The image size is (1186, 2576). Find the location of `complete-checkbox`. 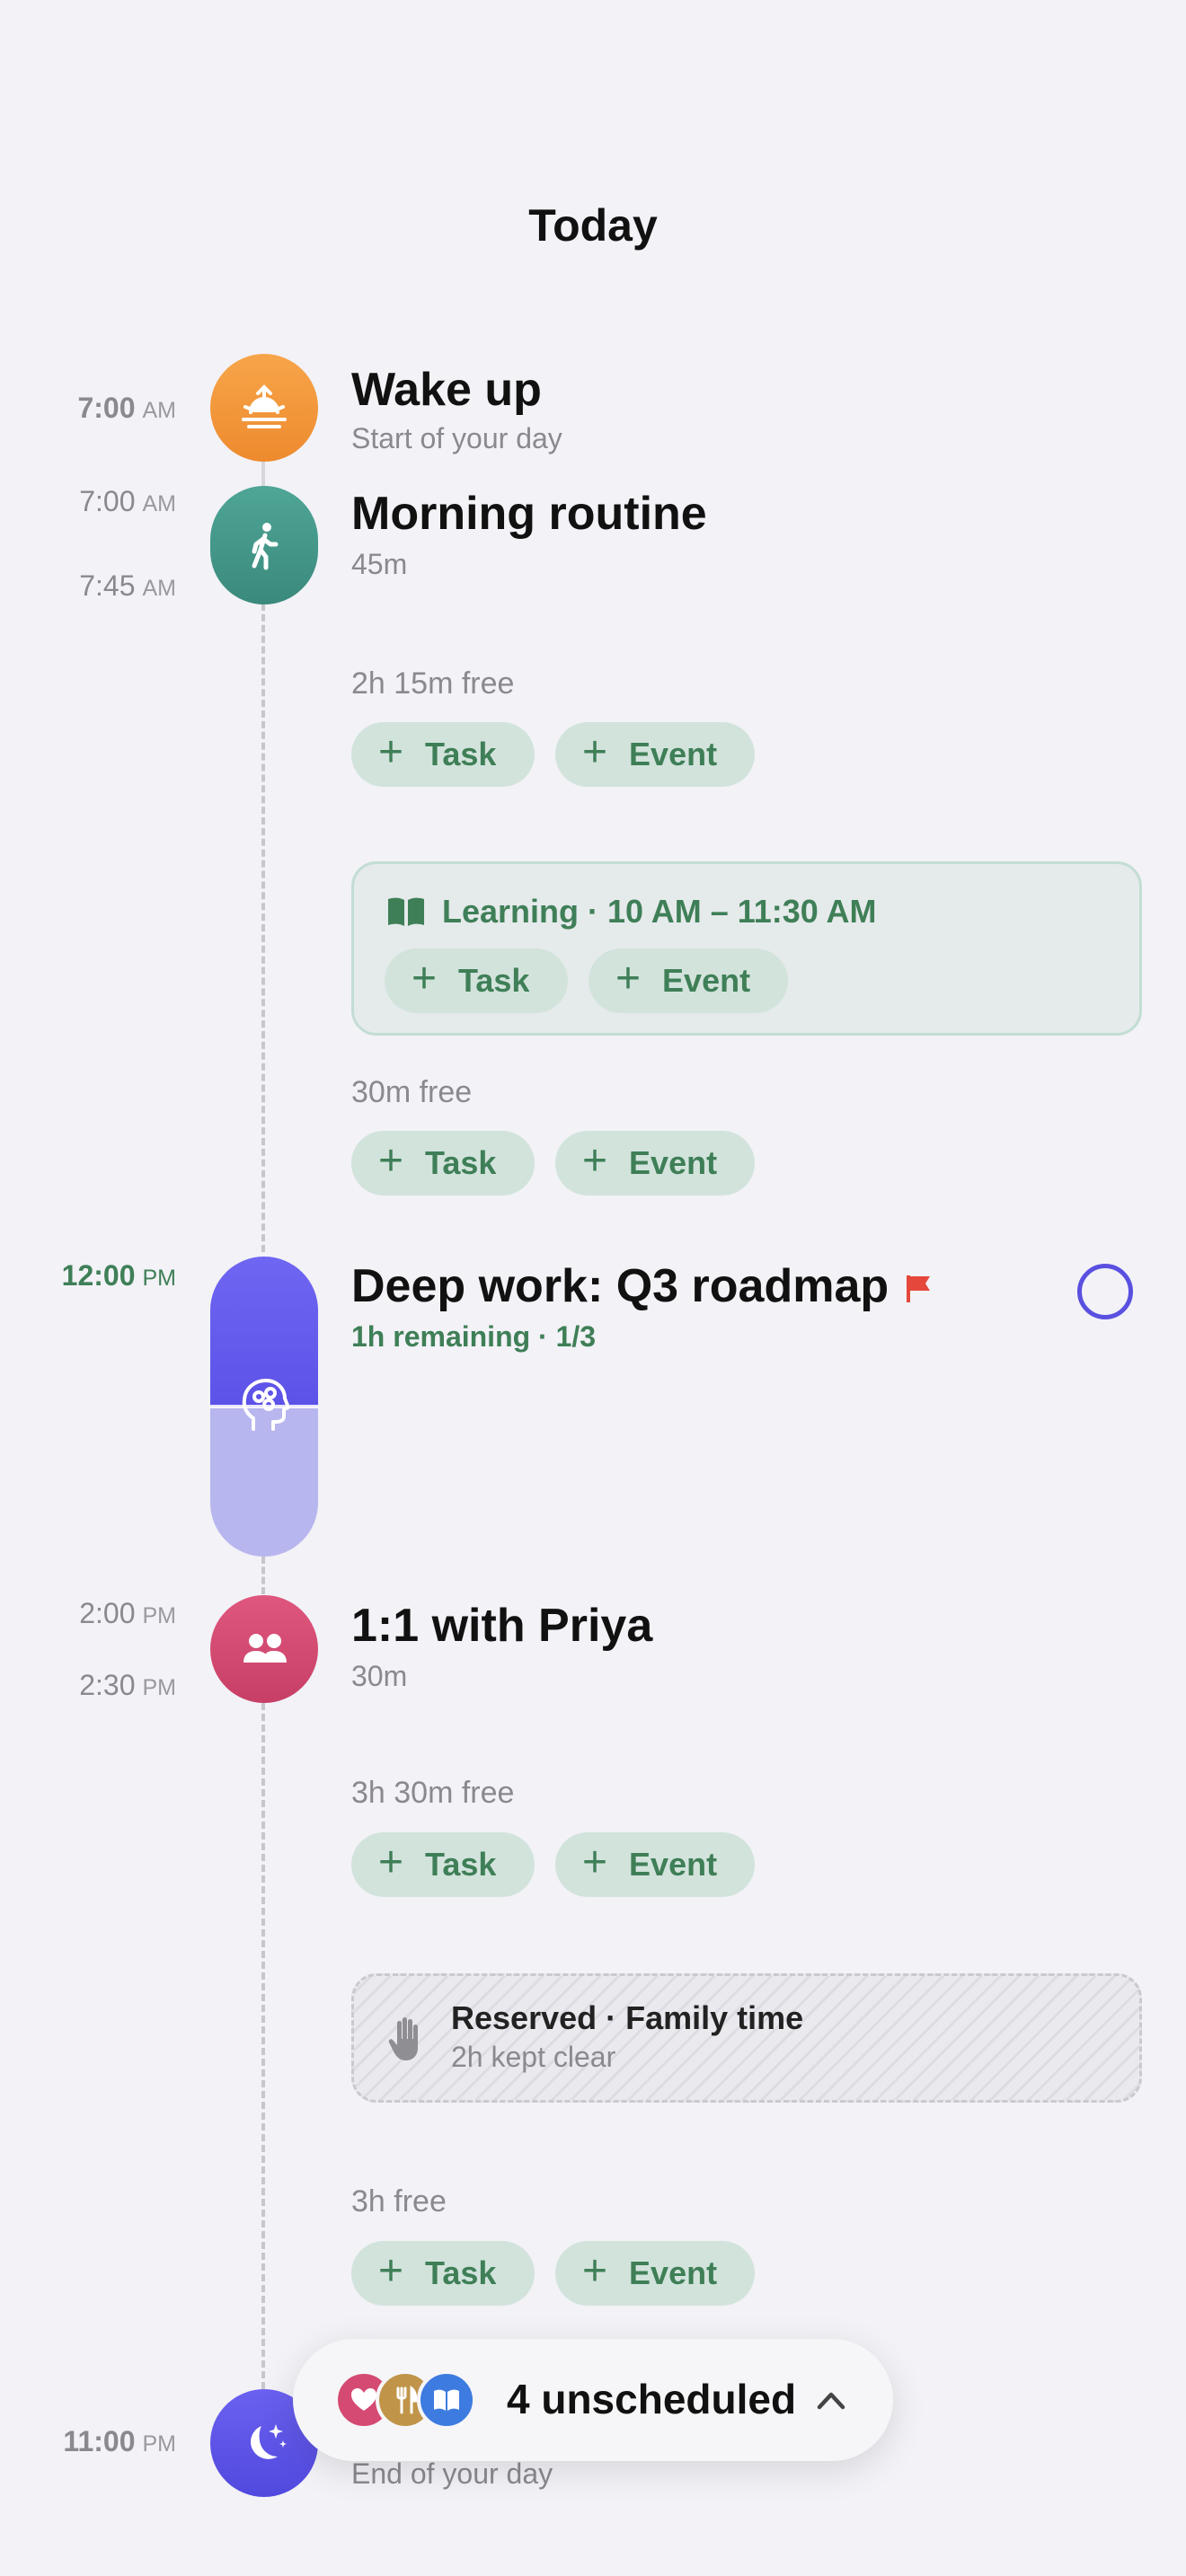

complete-checkbox is located at coordinates (1105, 1291).